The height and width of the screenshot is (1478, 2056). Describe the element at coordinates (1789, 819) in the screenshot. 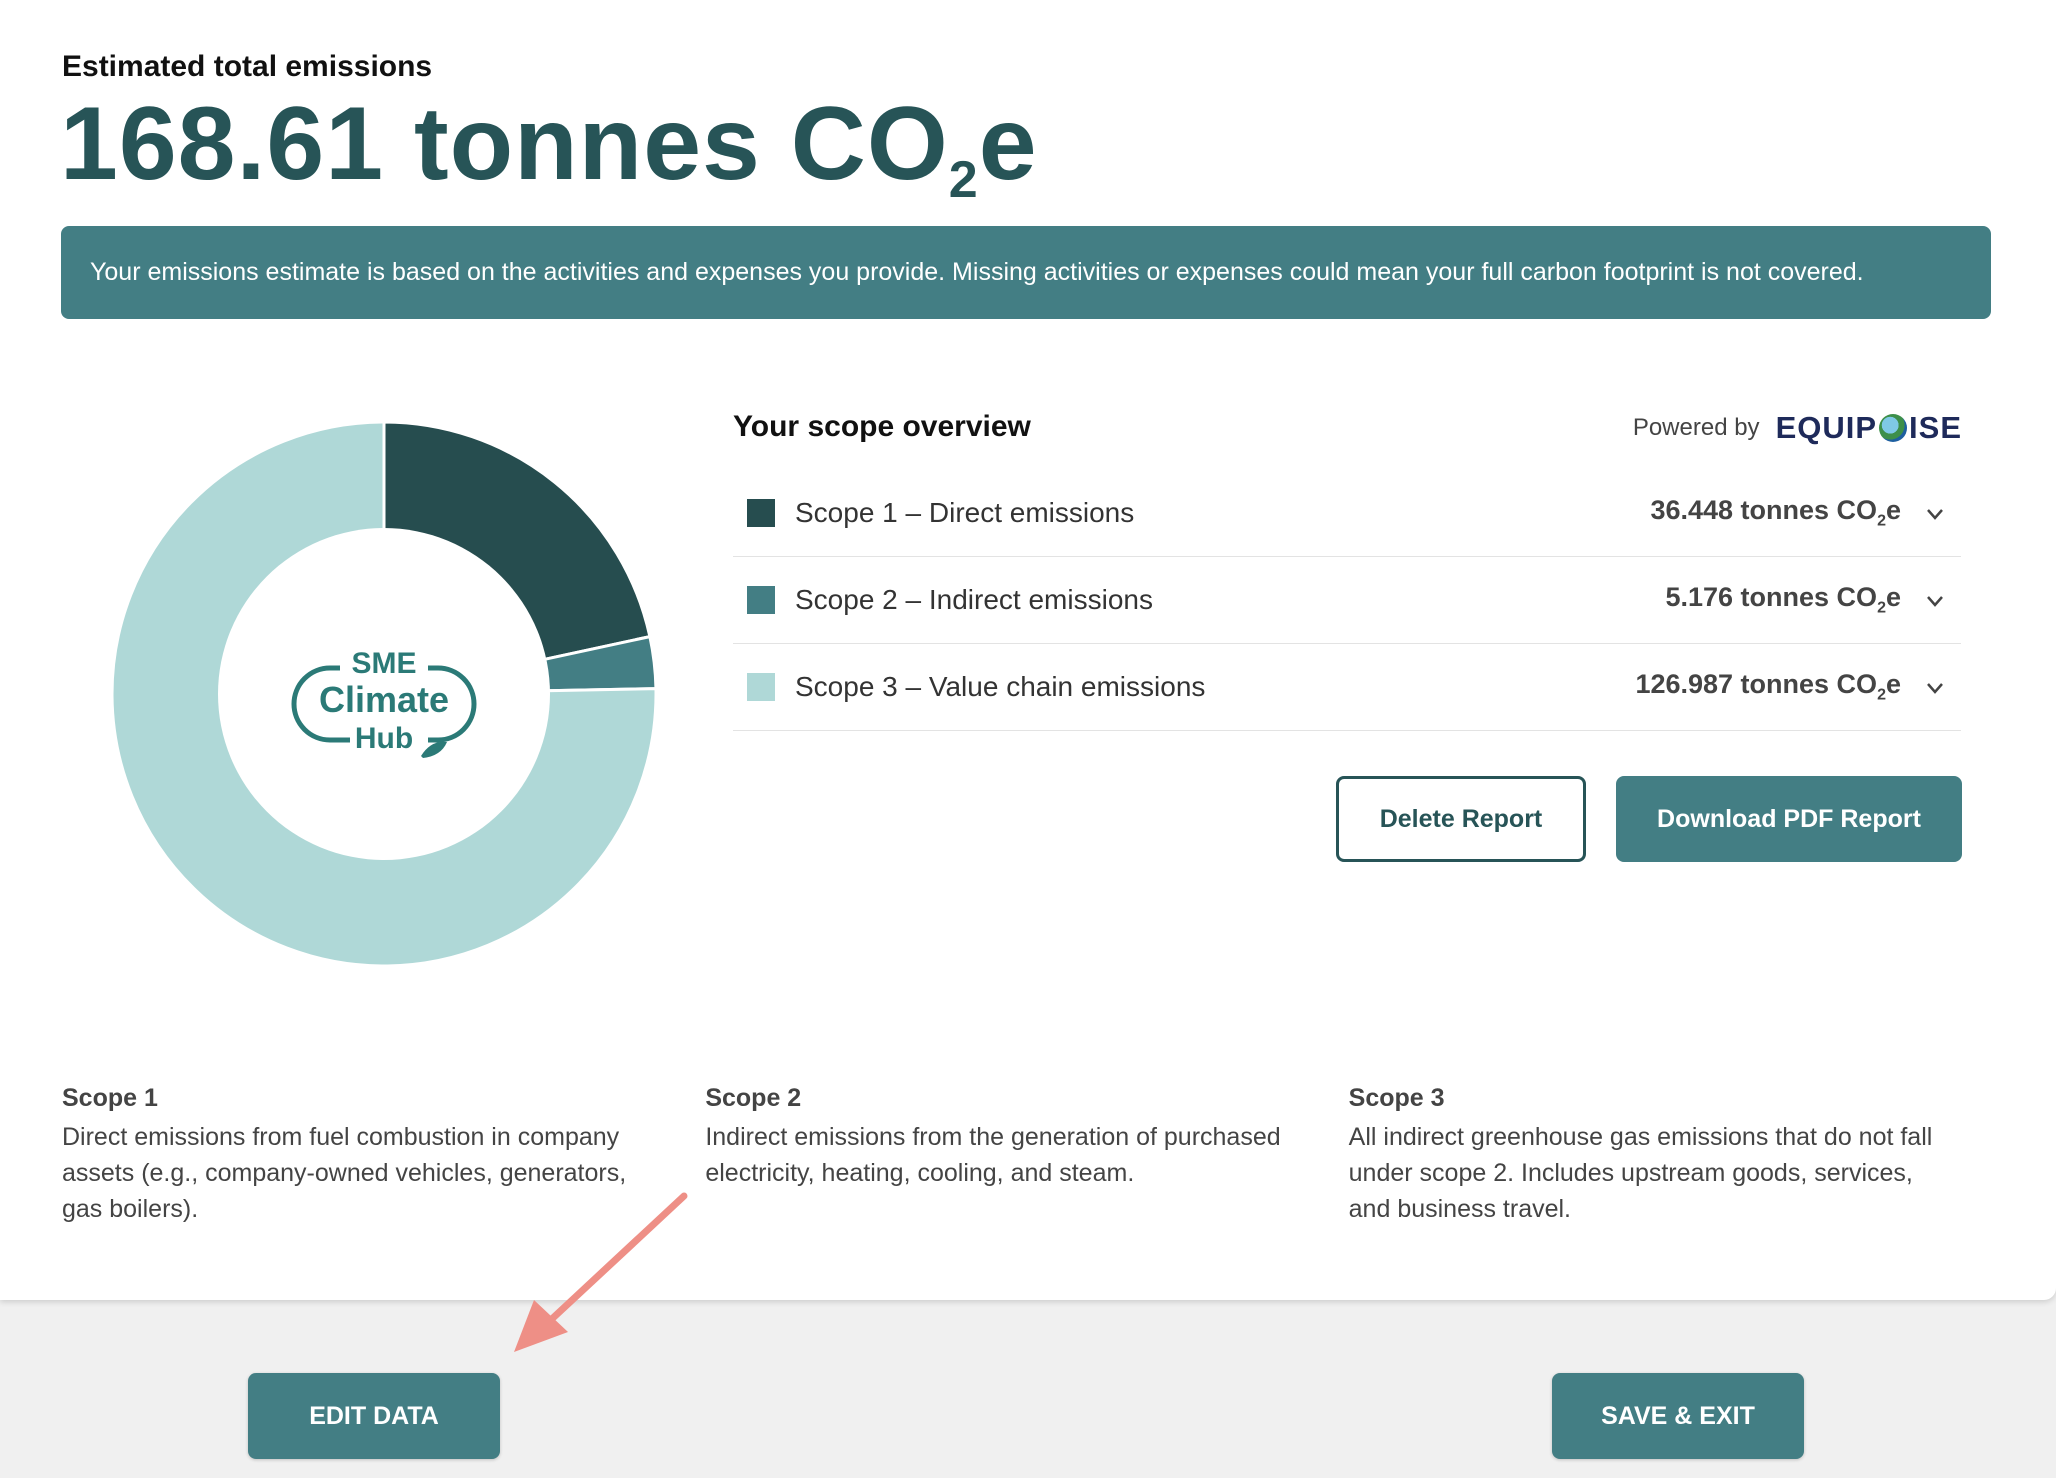

I see `download-pdf-button: Download PDF Report` at that location.